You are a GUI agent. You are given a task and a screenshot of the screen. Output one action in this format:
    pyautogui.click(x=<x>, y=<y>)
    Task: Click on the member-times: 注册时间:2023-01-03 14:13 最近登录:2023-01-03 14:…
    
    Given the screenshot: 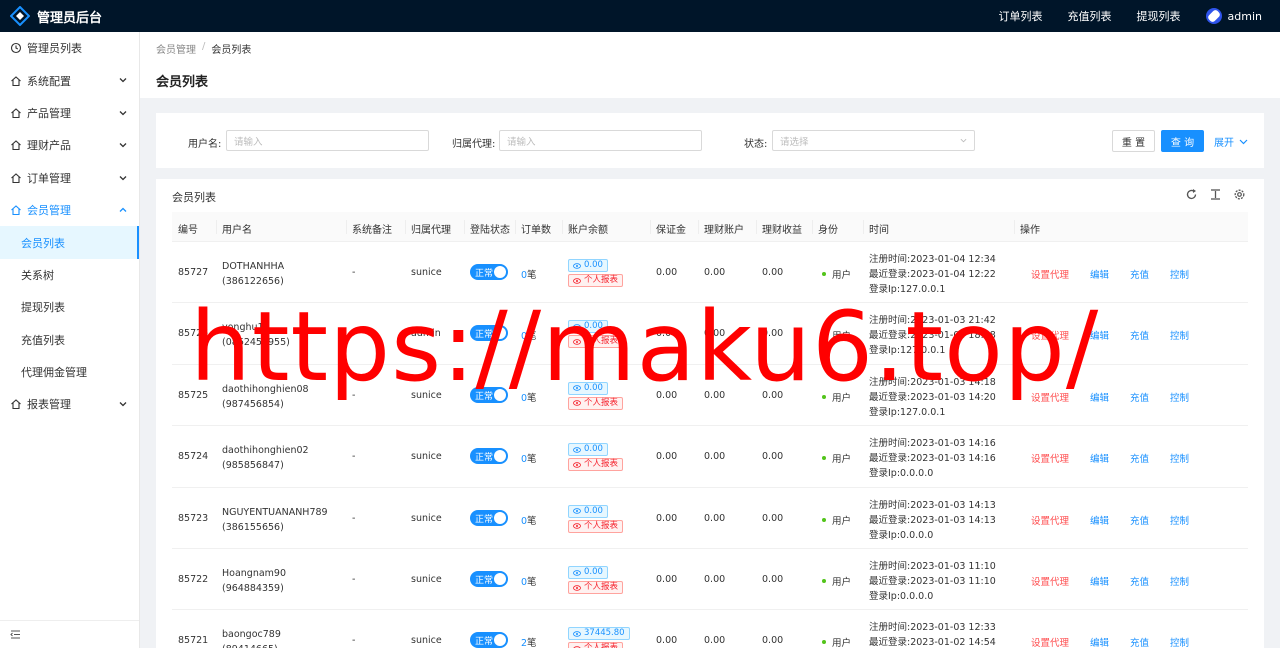 What is the action you would take?
    pyautogui.click(x=932, y=520)
    